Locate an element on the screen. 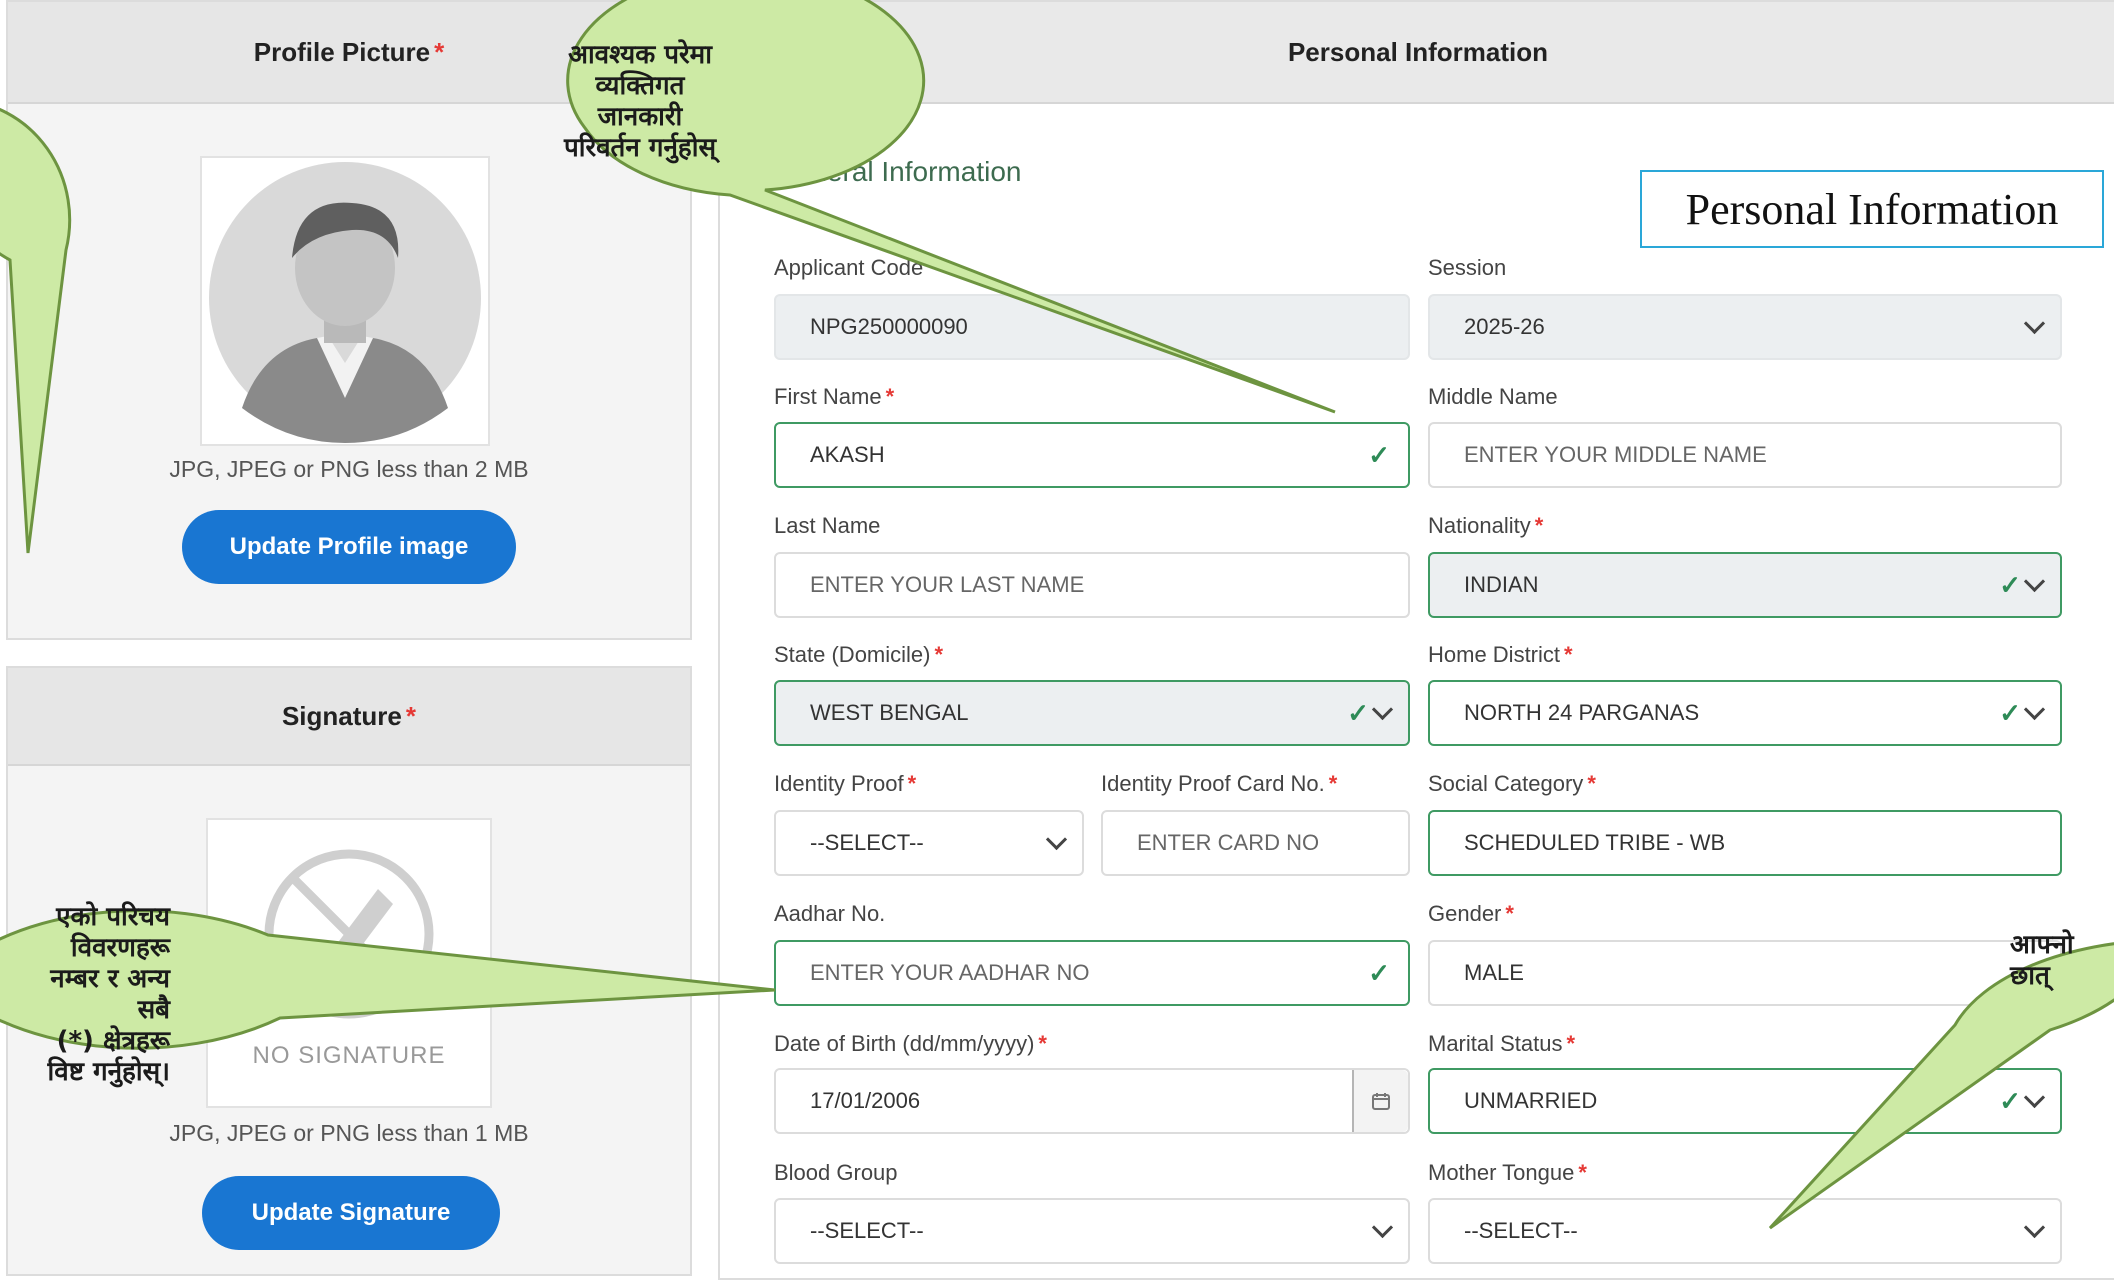 This screenshot has height=1280, width=2114. mother-tongue-select: --SELECT-- is located at coordinates (1745, 1231).